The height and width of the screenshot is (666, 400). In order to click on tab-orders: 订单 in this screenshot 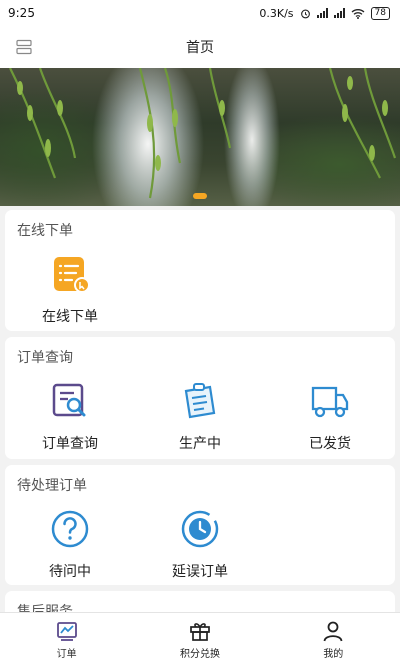, I will do `click(66, 639)`.